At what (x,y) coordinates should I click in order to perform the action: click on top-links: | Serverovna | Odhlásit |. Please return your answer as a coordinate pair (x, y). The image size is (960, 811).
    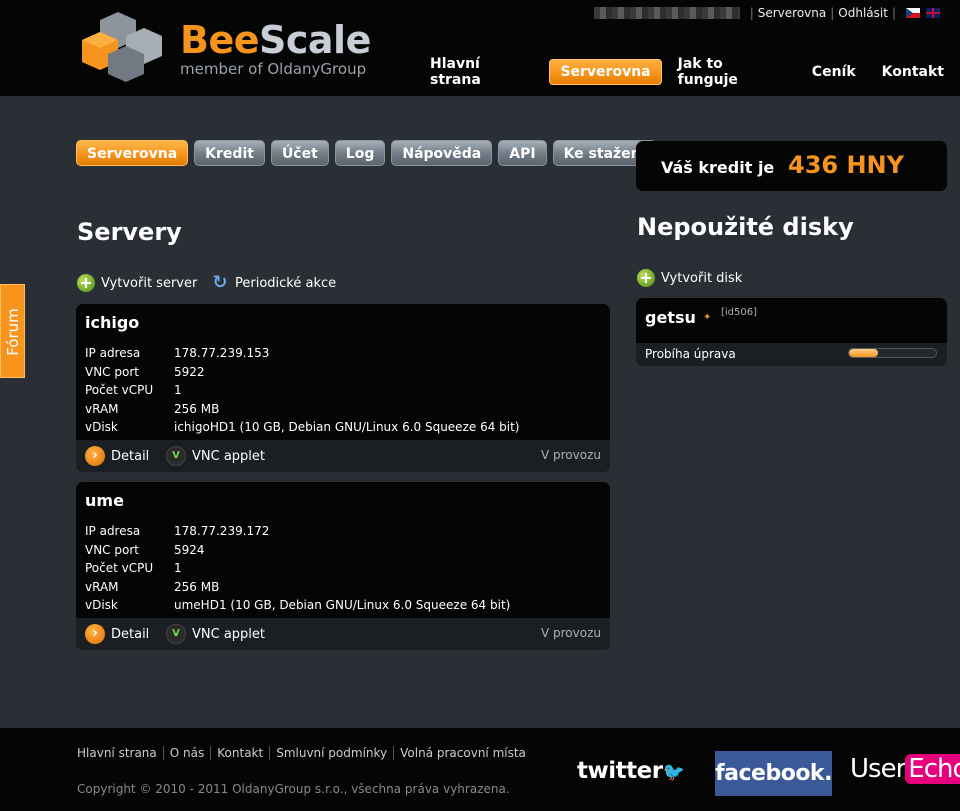
    Looking at the image, I should click on (766, 13).